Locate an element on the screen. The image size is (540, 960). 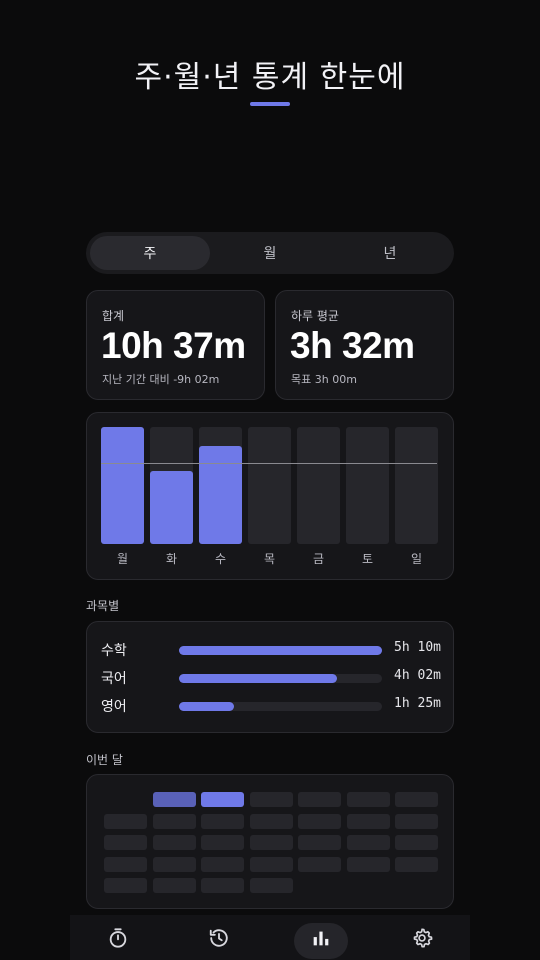
subject-row: 영어 1h 25m is located at coordinates (271, 706).